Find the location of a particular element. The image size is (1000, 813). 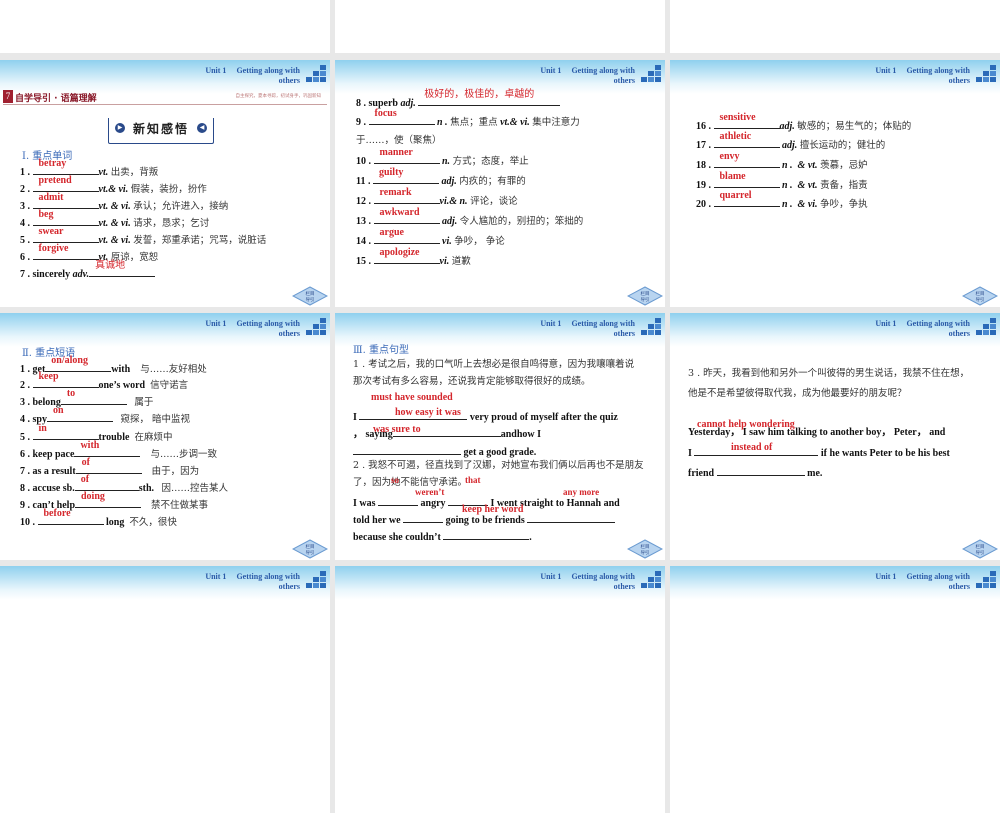

section-title: 自学导引 · 语篇理解 is located at coordinates (56, 99).